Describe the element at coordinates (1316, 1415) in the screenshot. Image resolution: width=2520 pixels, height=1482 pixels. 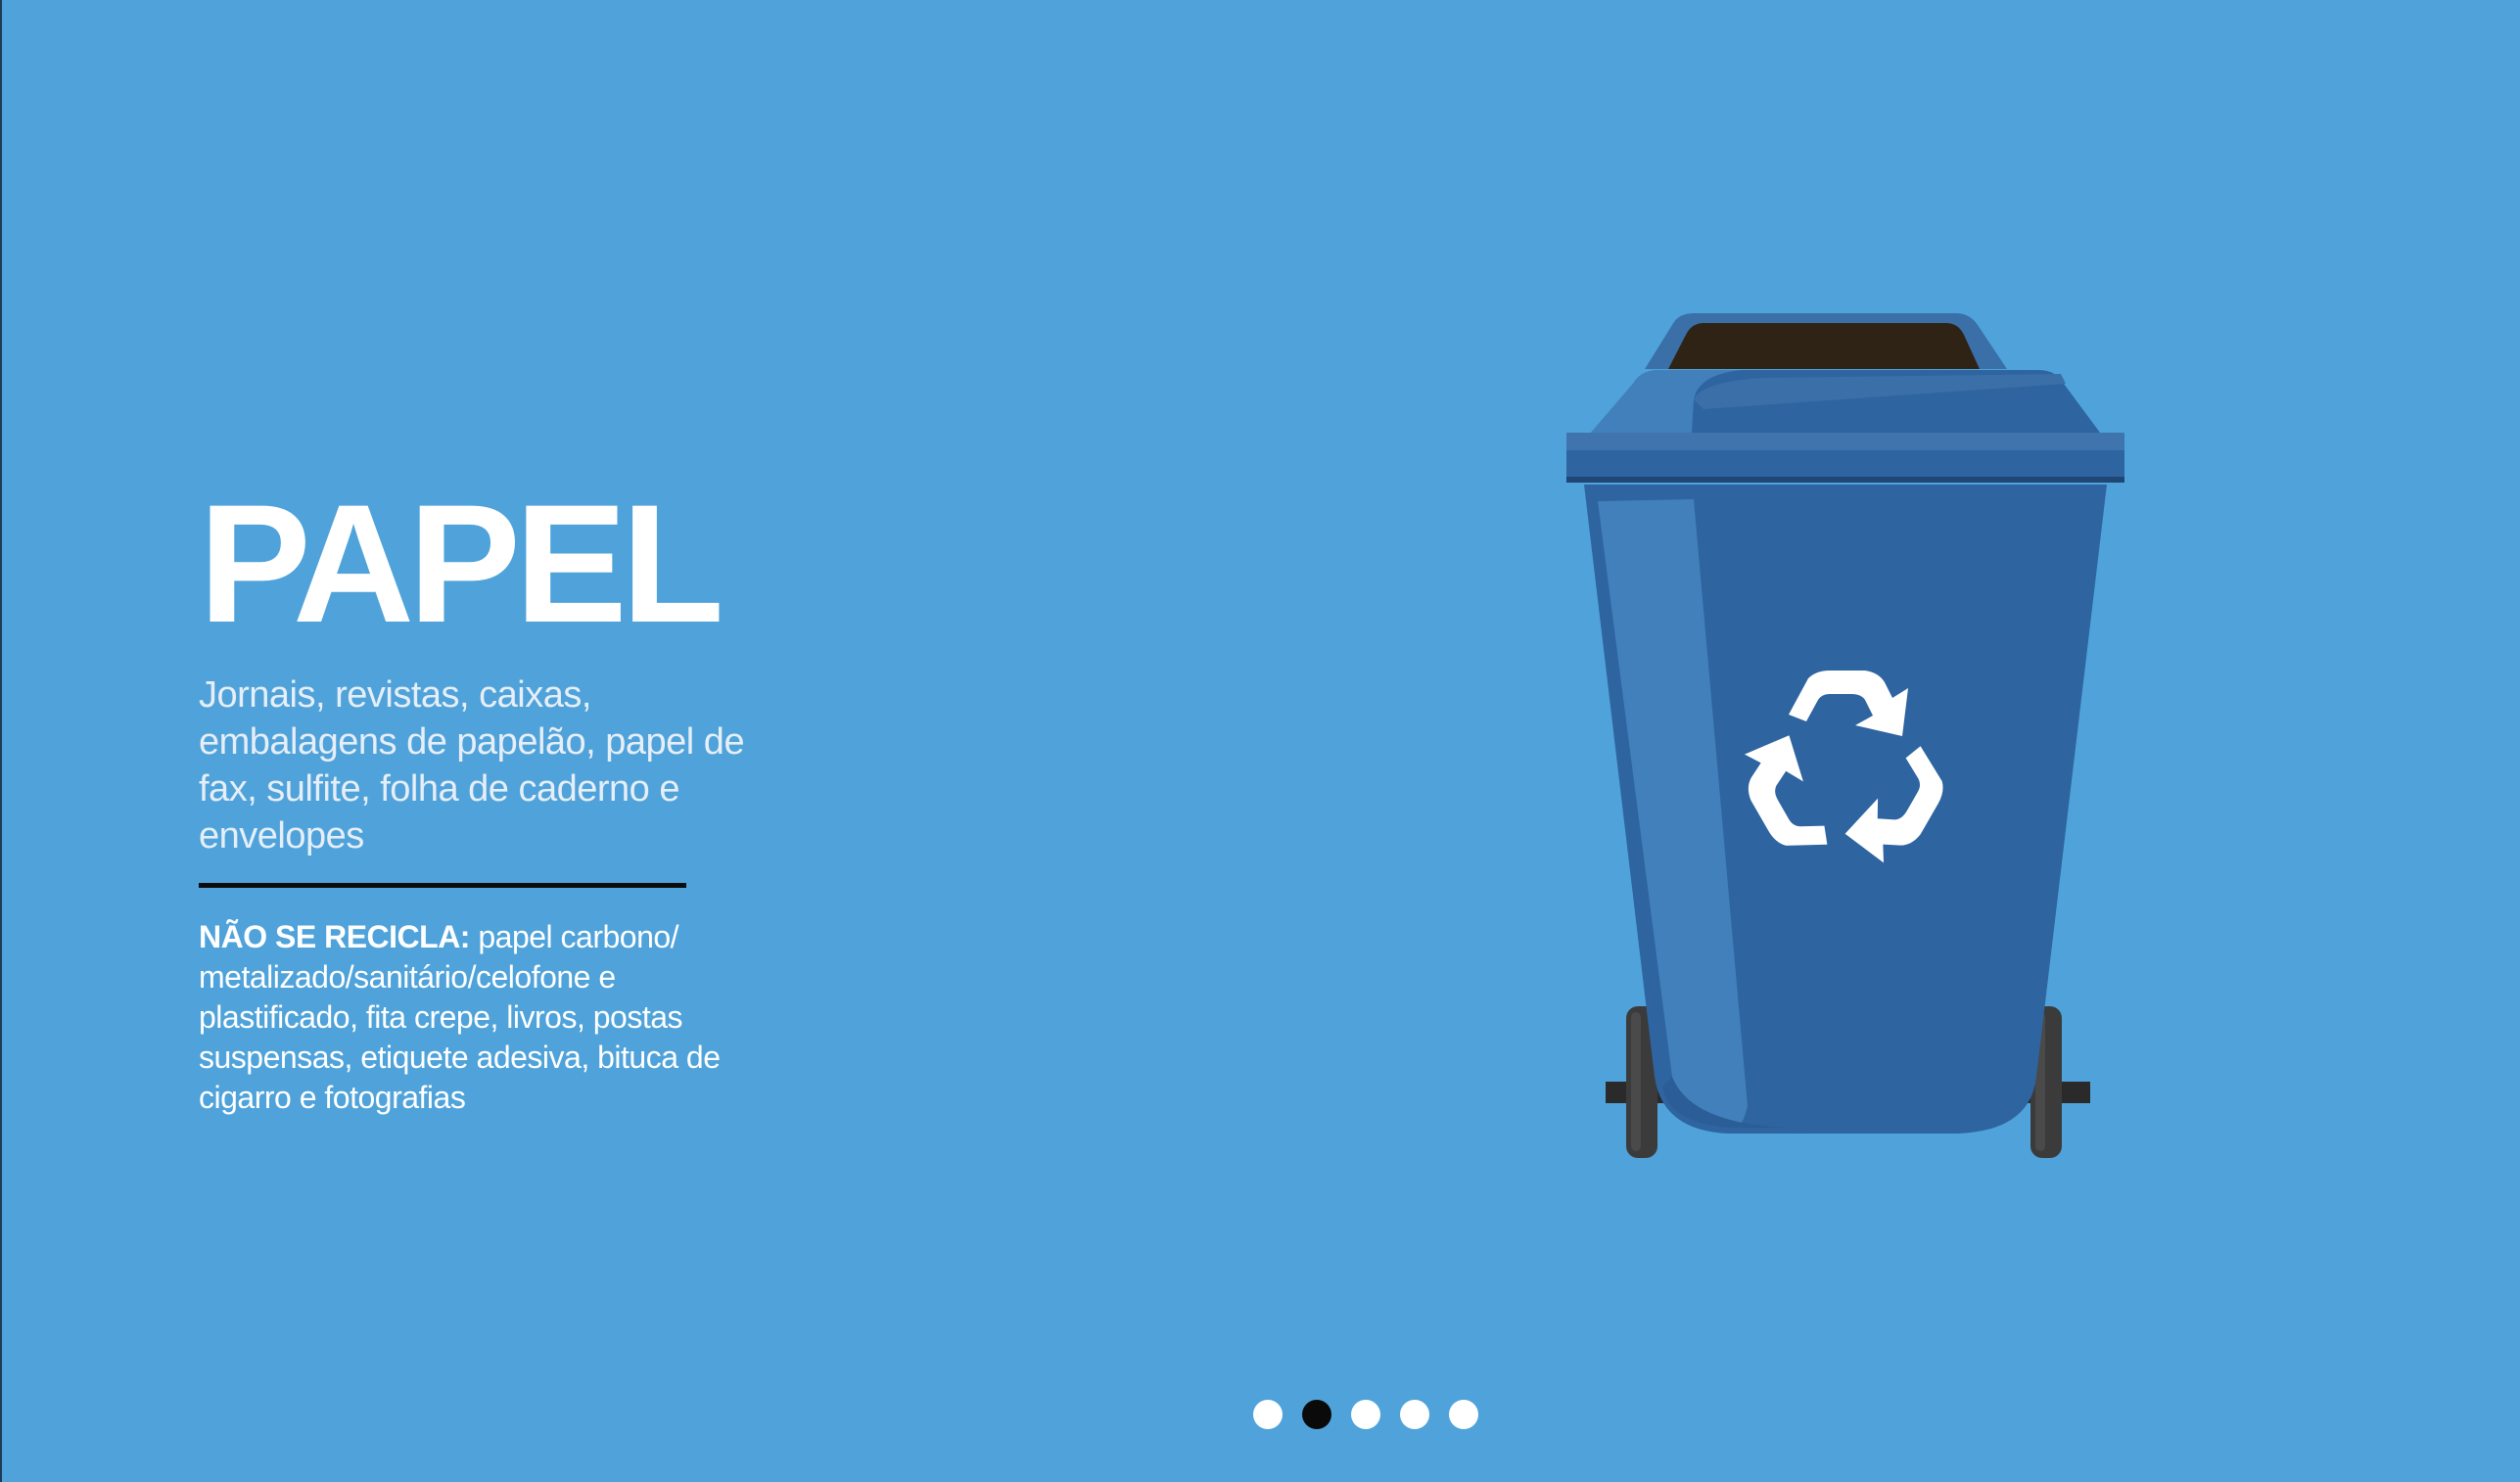
I see `pagination-dot-2-active` at that location.